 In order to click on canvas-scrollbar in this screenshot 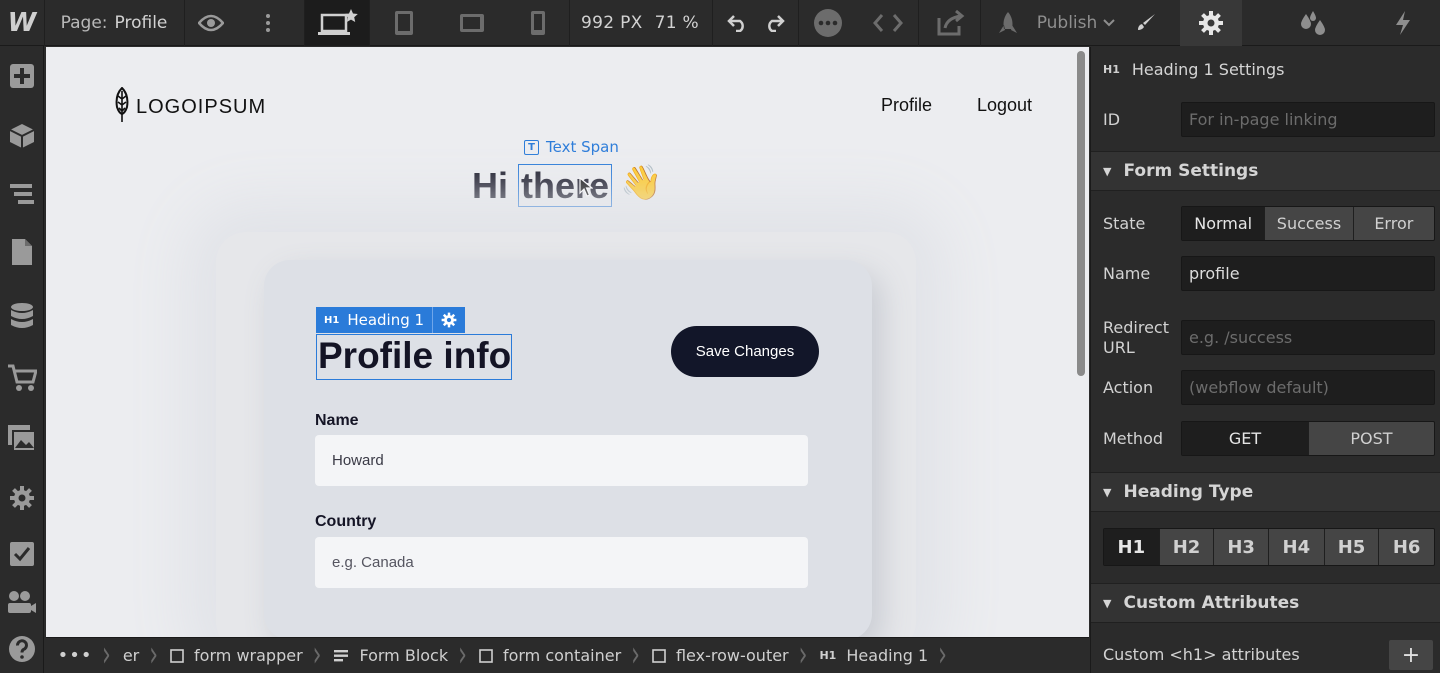, I will do `click(1081, 342)`.